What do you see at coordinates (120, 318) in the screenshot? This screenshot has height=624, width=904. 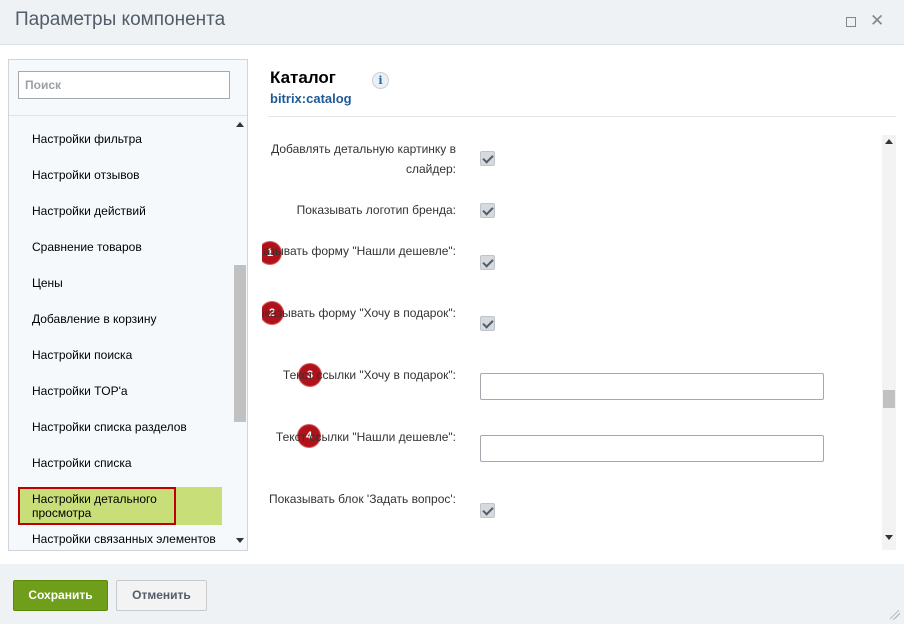 I see `sidebar-item-add-to-cart: Добавление в корзину` at bounding box center [120, 318].